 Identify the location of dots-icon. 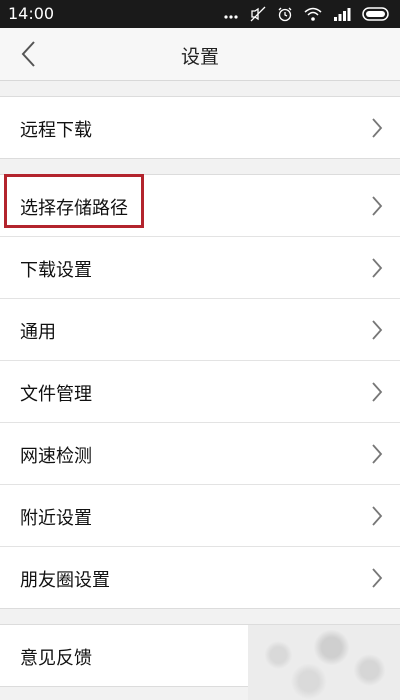
(230, 17).